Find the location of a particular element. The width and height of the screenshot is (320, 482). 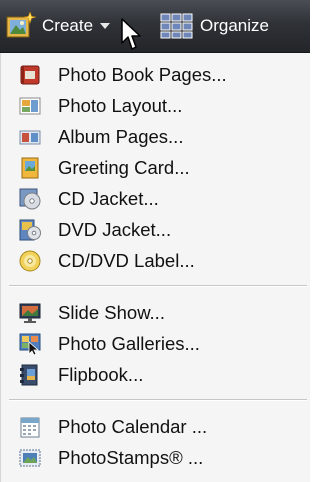

cd-label-icon is located at coordinates (30, 261).